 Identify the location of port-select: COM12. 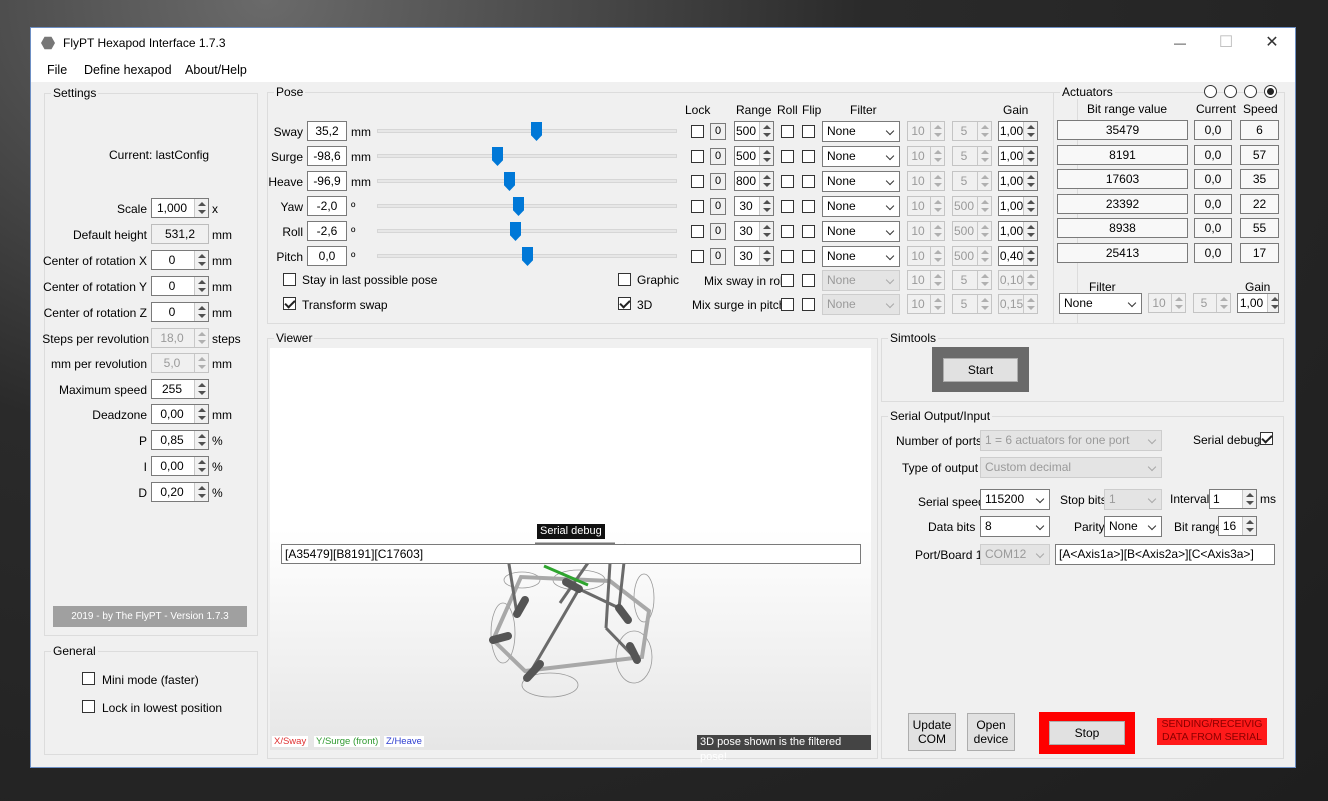
(1015, 554).